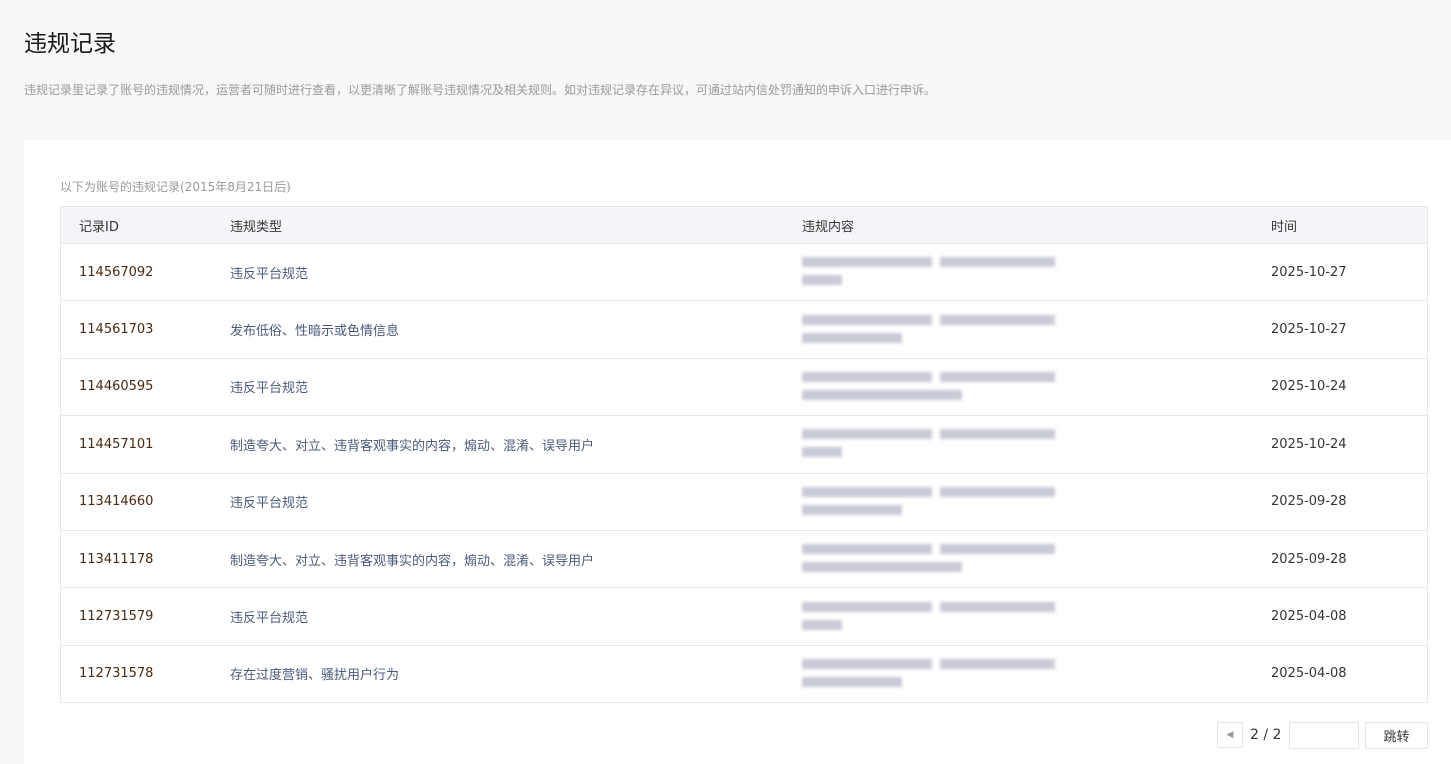  What do you see at coordinates (175, 187) in the screenshot?
I see `records-subtitle: 以下为账号的违规记录(2015年8月21日后)` at bounding box center [175, 187].